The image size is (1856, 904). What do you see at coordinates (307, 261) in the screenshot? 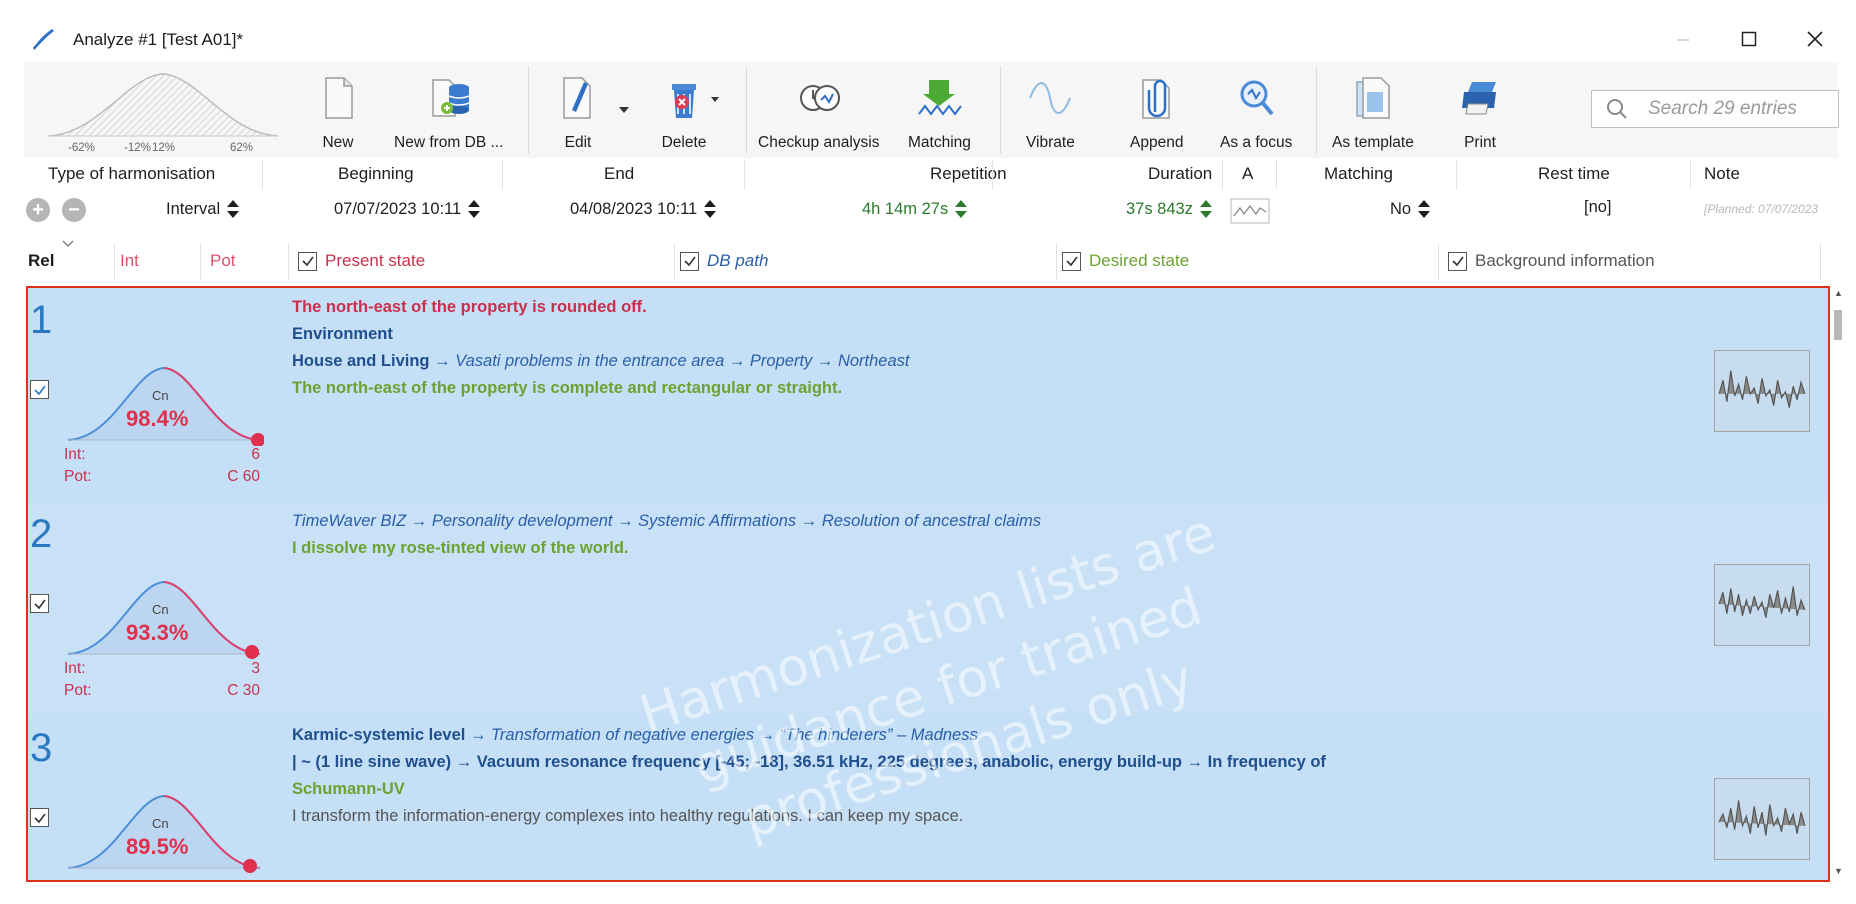
I see `present-state-checkbox` at bounding box center [307, 261].